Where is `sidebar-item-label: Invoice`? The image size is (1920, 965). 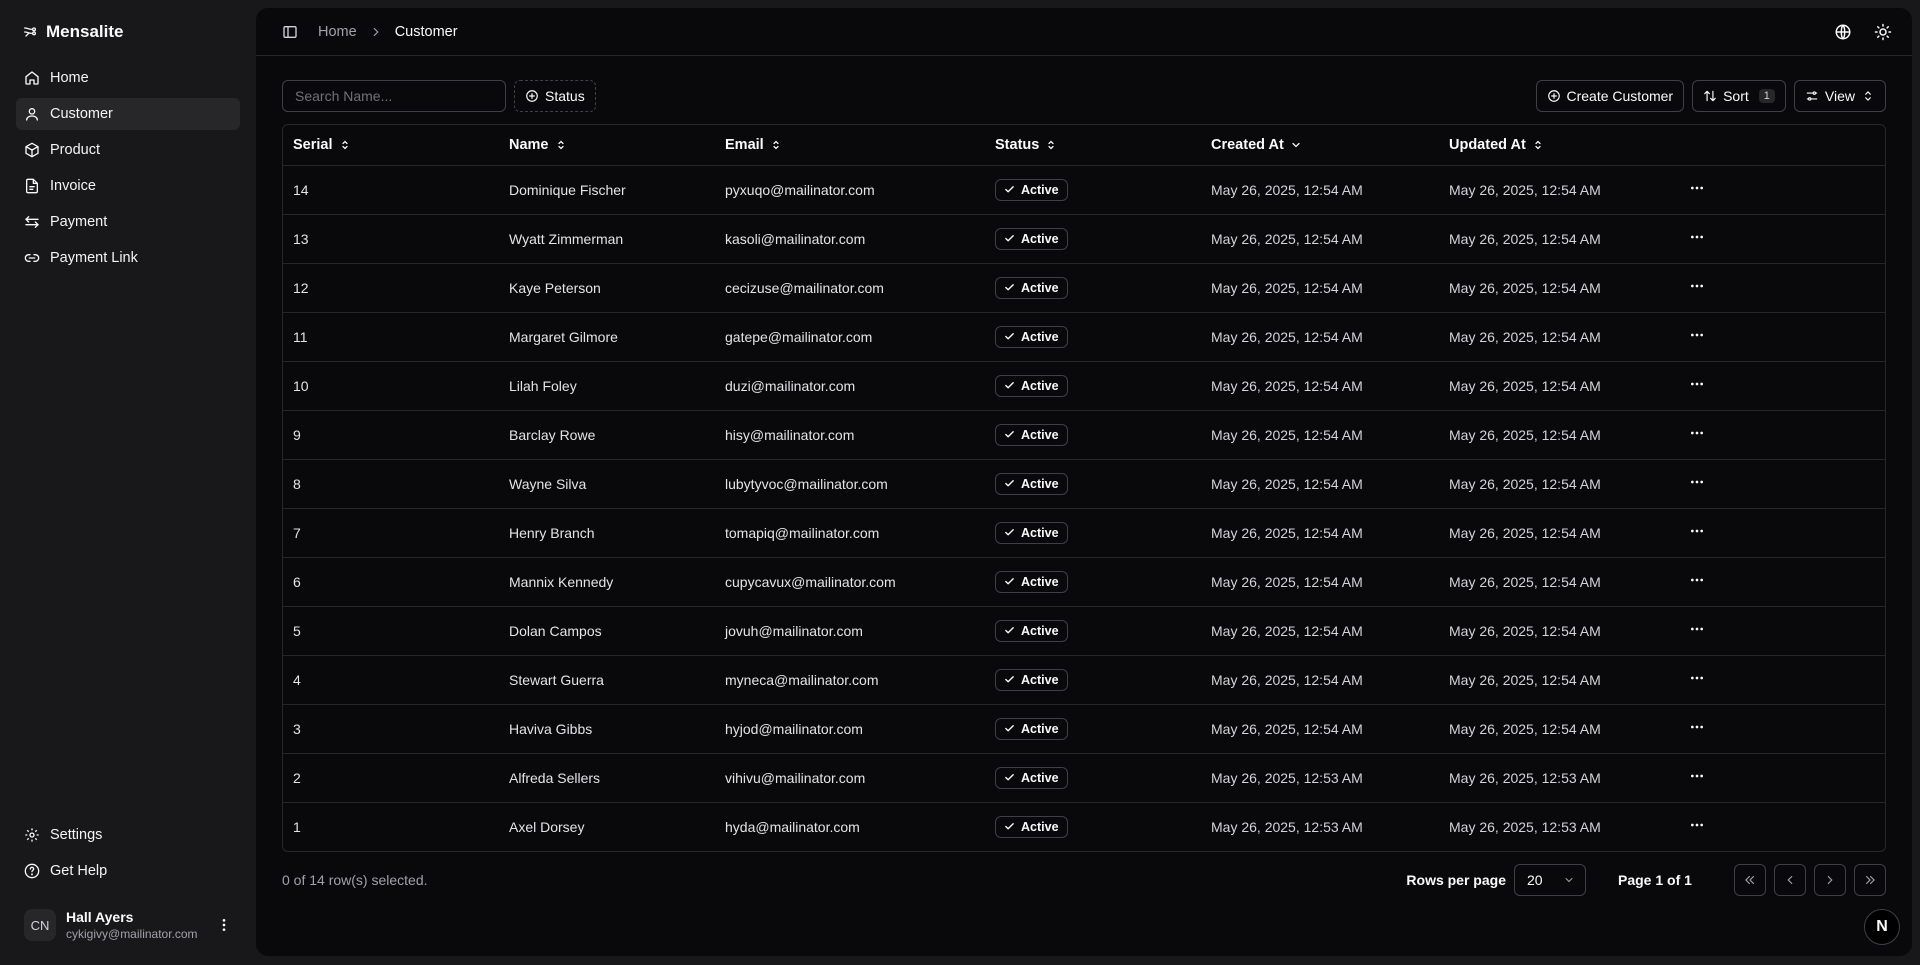
sidebar-item-label: Invoice is located at coordinates (73, 186).